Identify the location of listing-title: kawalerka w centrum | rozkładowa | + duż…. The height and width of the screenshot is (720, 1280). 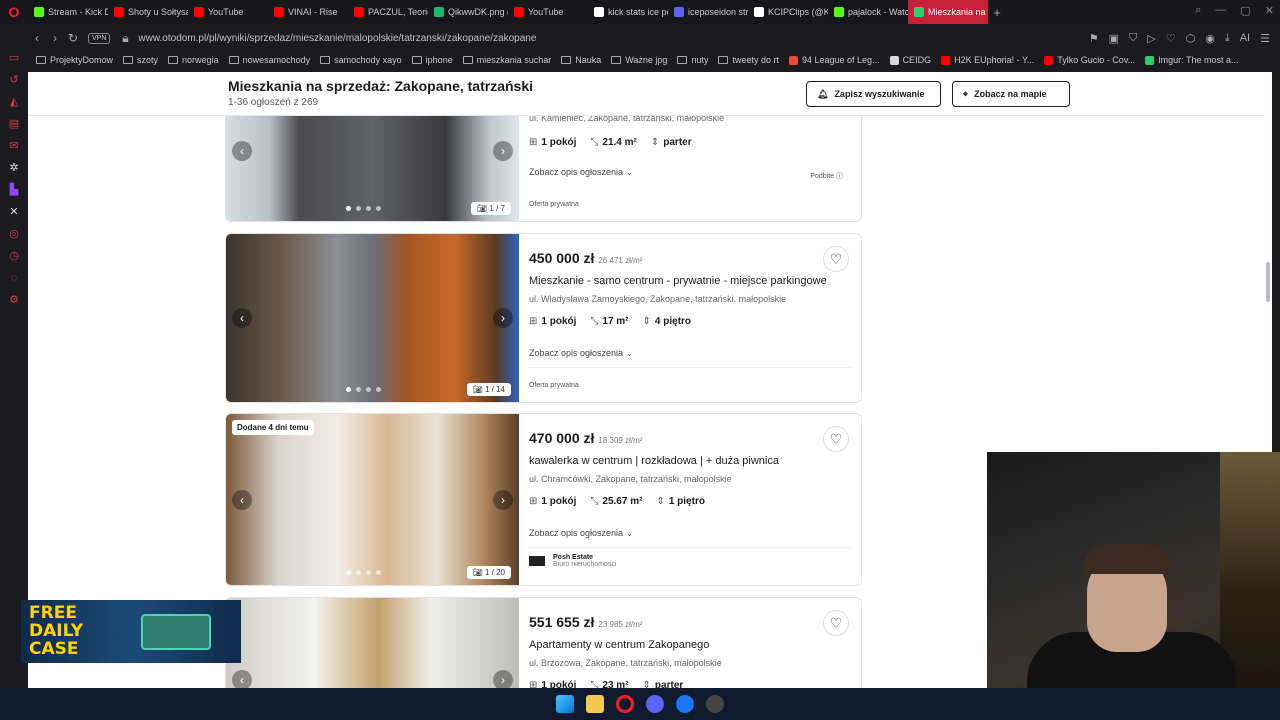
(654, 461).